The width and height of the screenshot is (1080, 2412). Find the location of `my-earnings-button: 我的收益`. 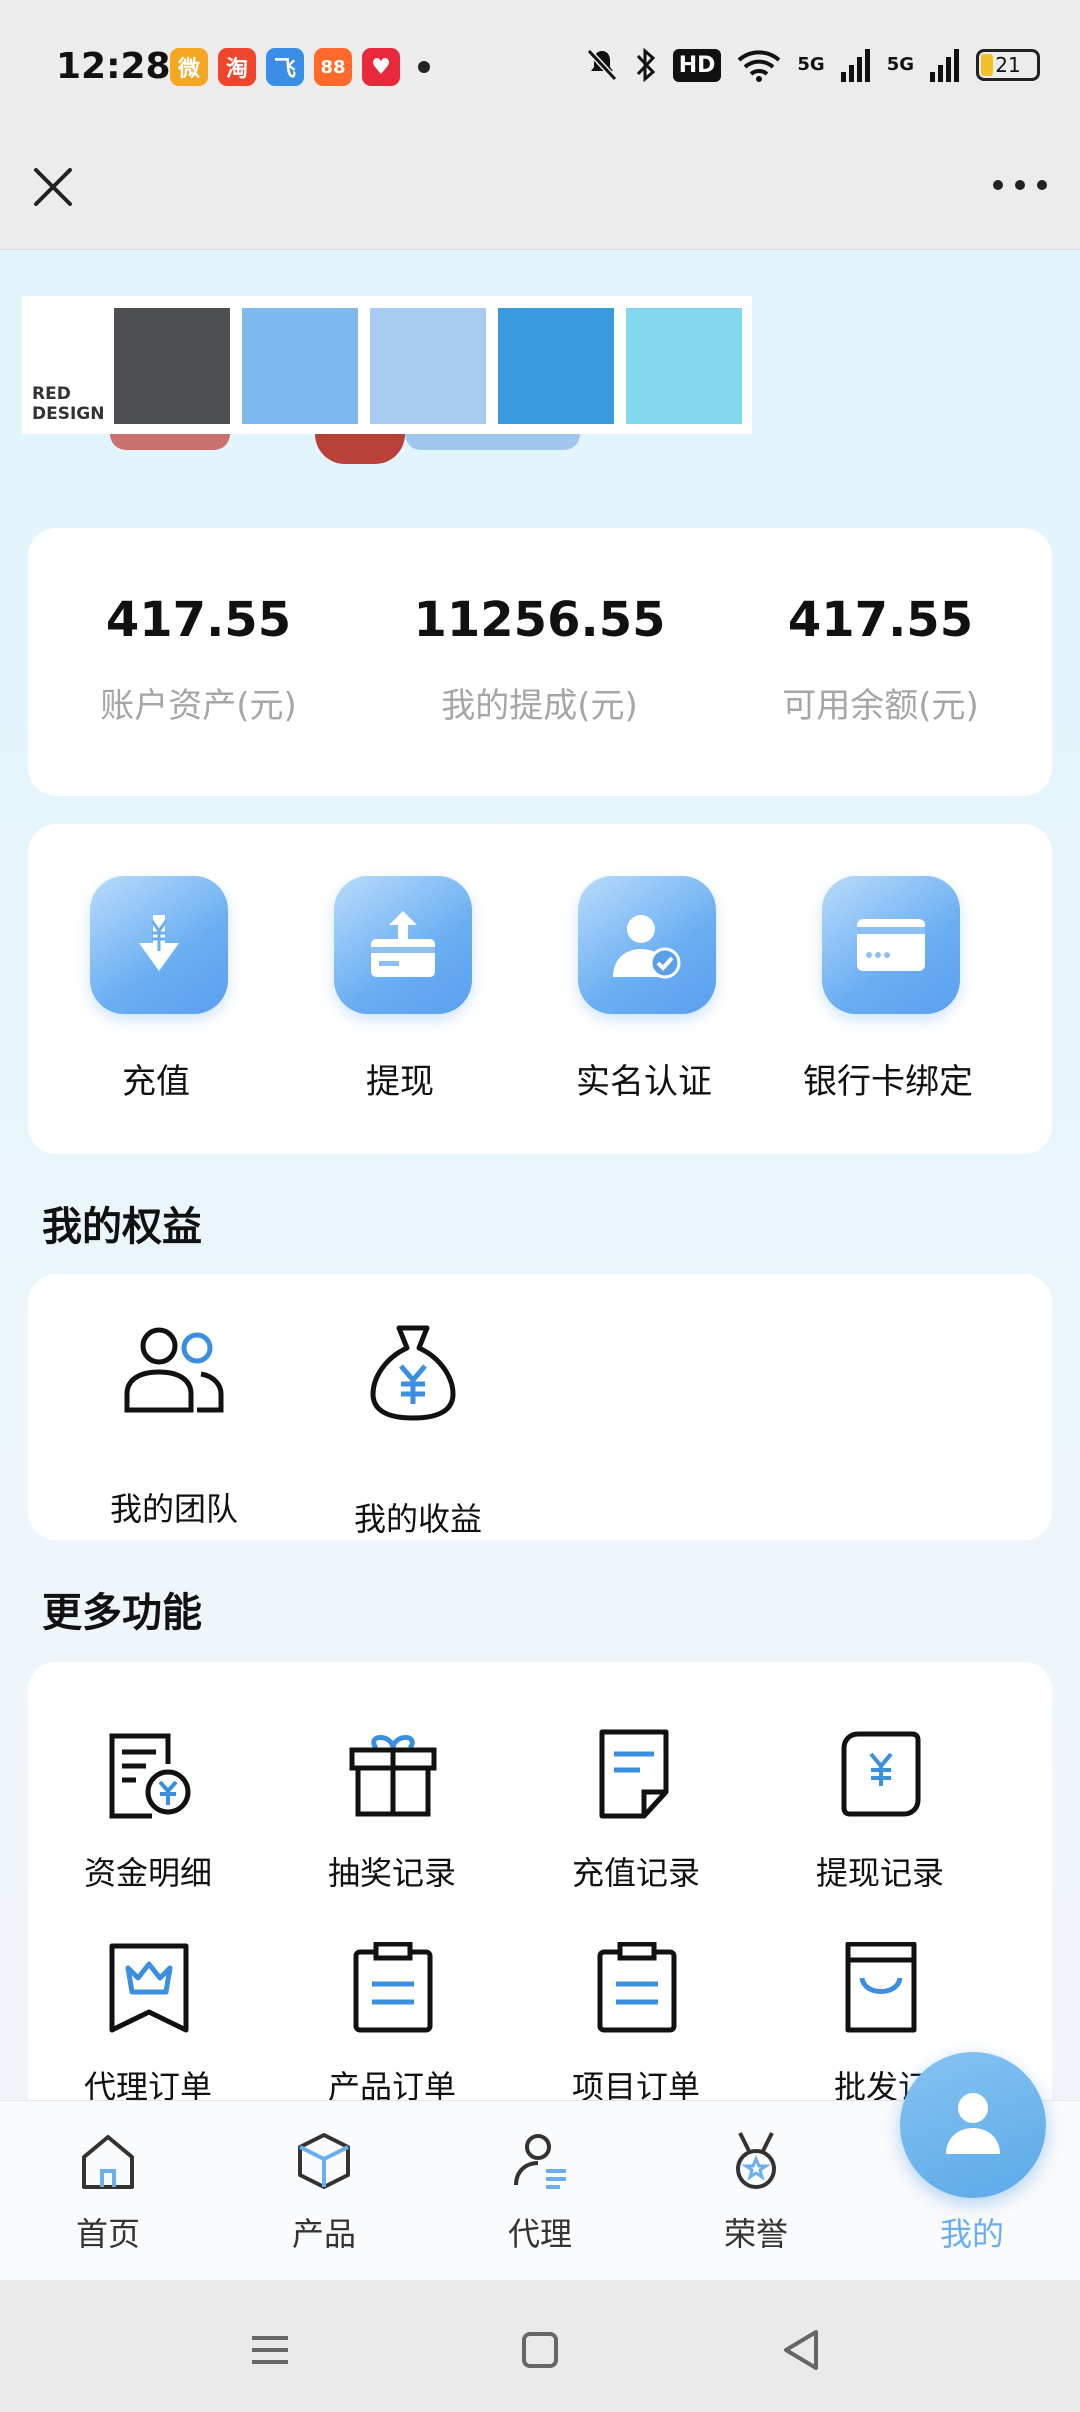

my-earnings-button: 我的收益 is located at coordinates (418, 1426).